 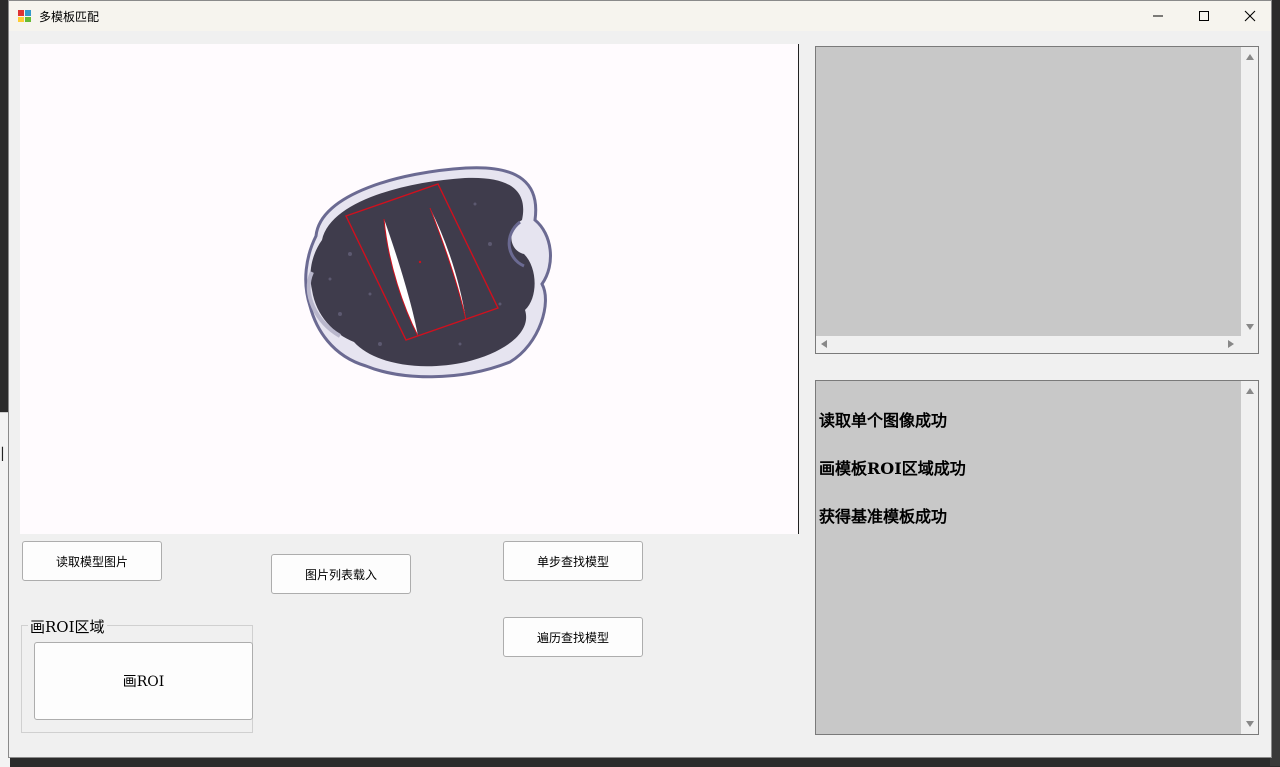 I want to click on close-icon, so click(x=1250, y=16).